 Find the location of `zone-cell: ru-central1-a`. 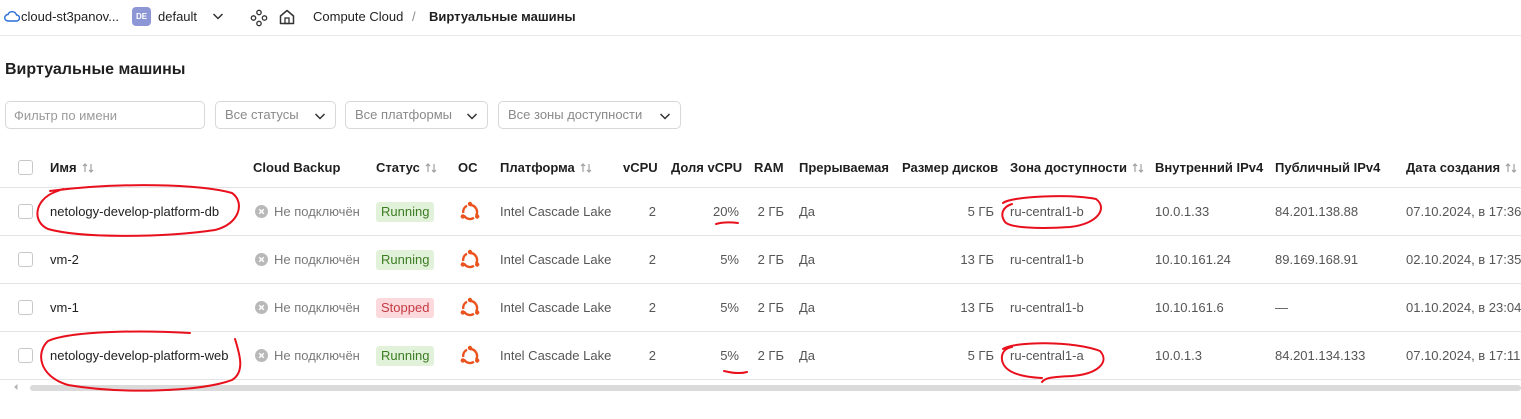

zone-cell: ru-central1-a is located at coordinates (1047, 355).